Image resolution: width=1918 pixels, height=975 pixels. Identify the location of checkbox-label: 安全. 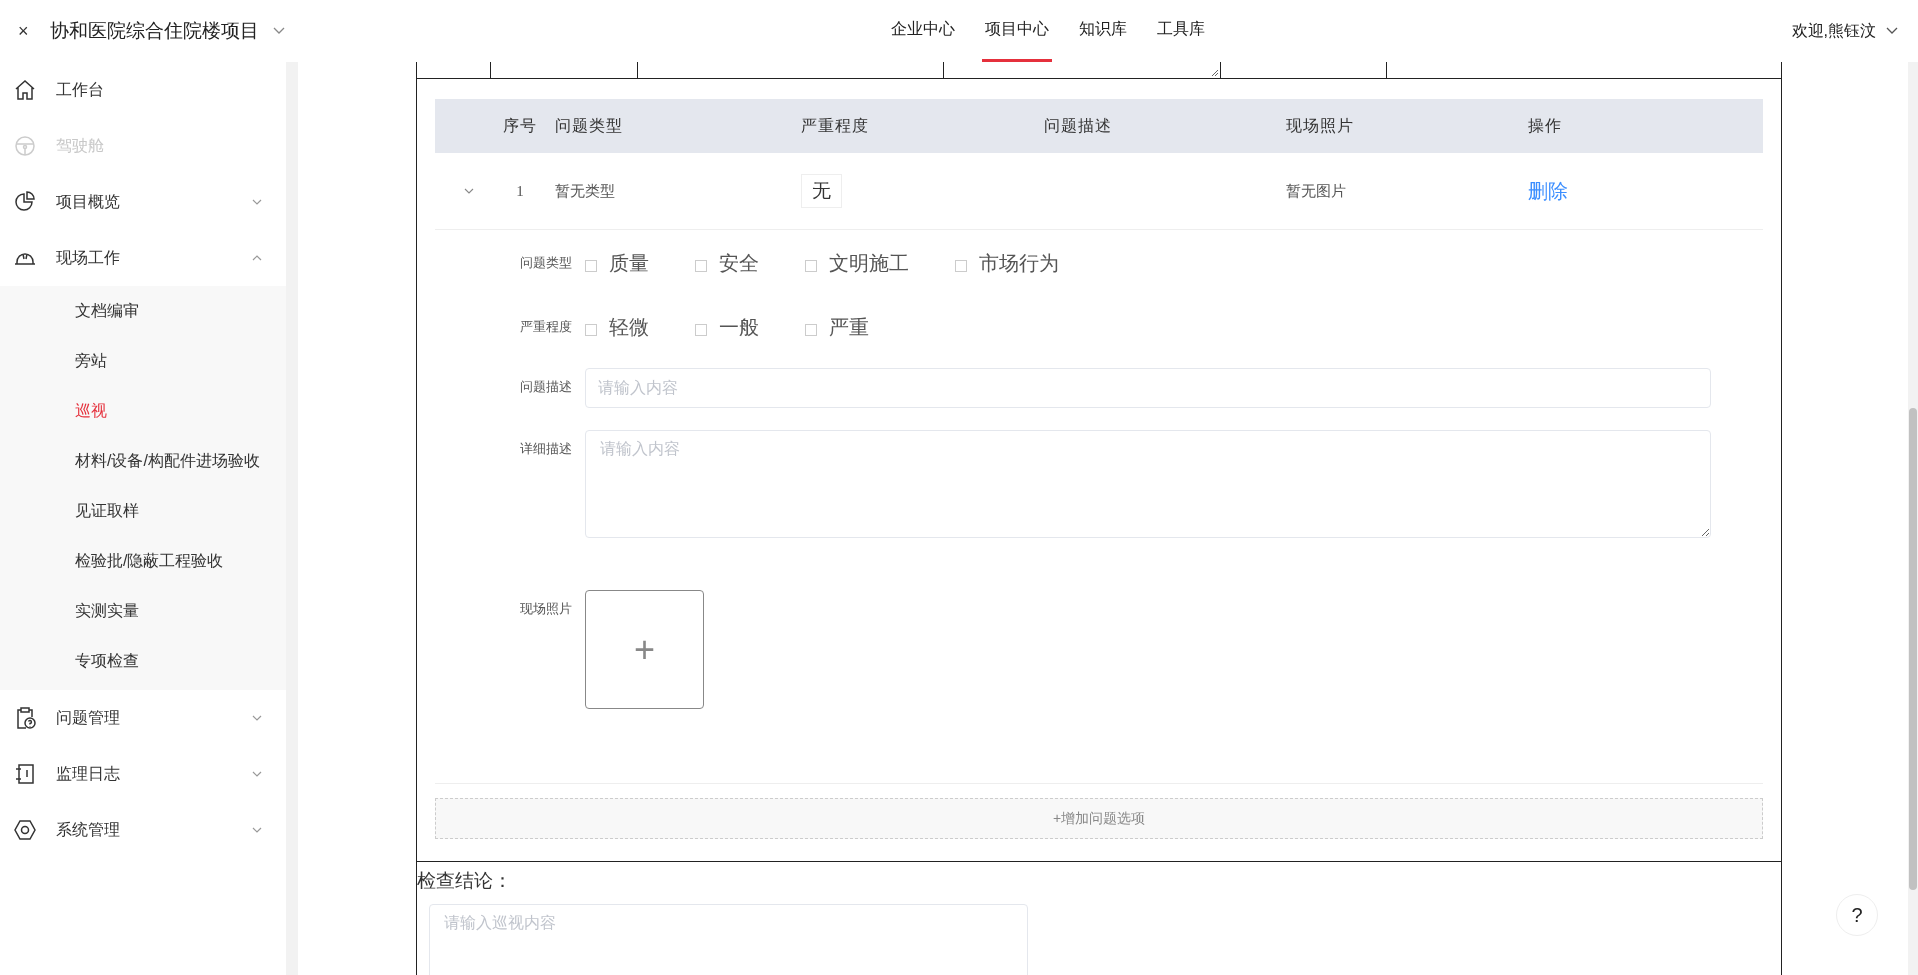
(739, 263).